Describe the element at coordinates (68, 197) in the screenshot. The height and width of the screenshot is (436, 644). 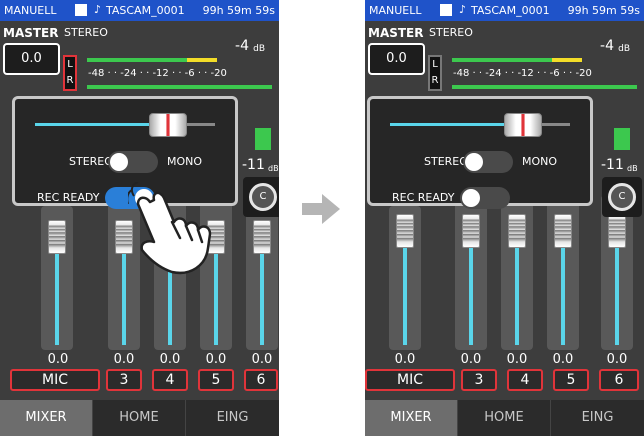
I see `rec-ready-label: REC READY` at that location.